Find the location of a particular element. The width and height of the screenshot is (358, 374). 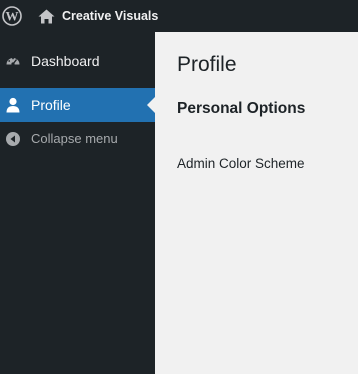

svg-text: W is located at coordinates (12, 16).